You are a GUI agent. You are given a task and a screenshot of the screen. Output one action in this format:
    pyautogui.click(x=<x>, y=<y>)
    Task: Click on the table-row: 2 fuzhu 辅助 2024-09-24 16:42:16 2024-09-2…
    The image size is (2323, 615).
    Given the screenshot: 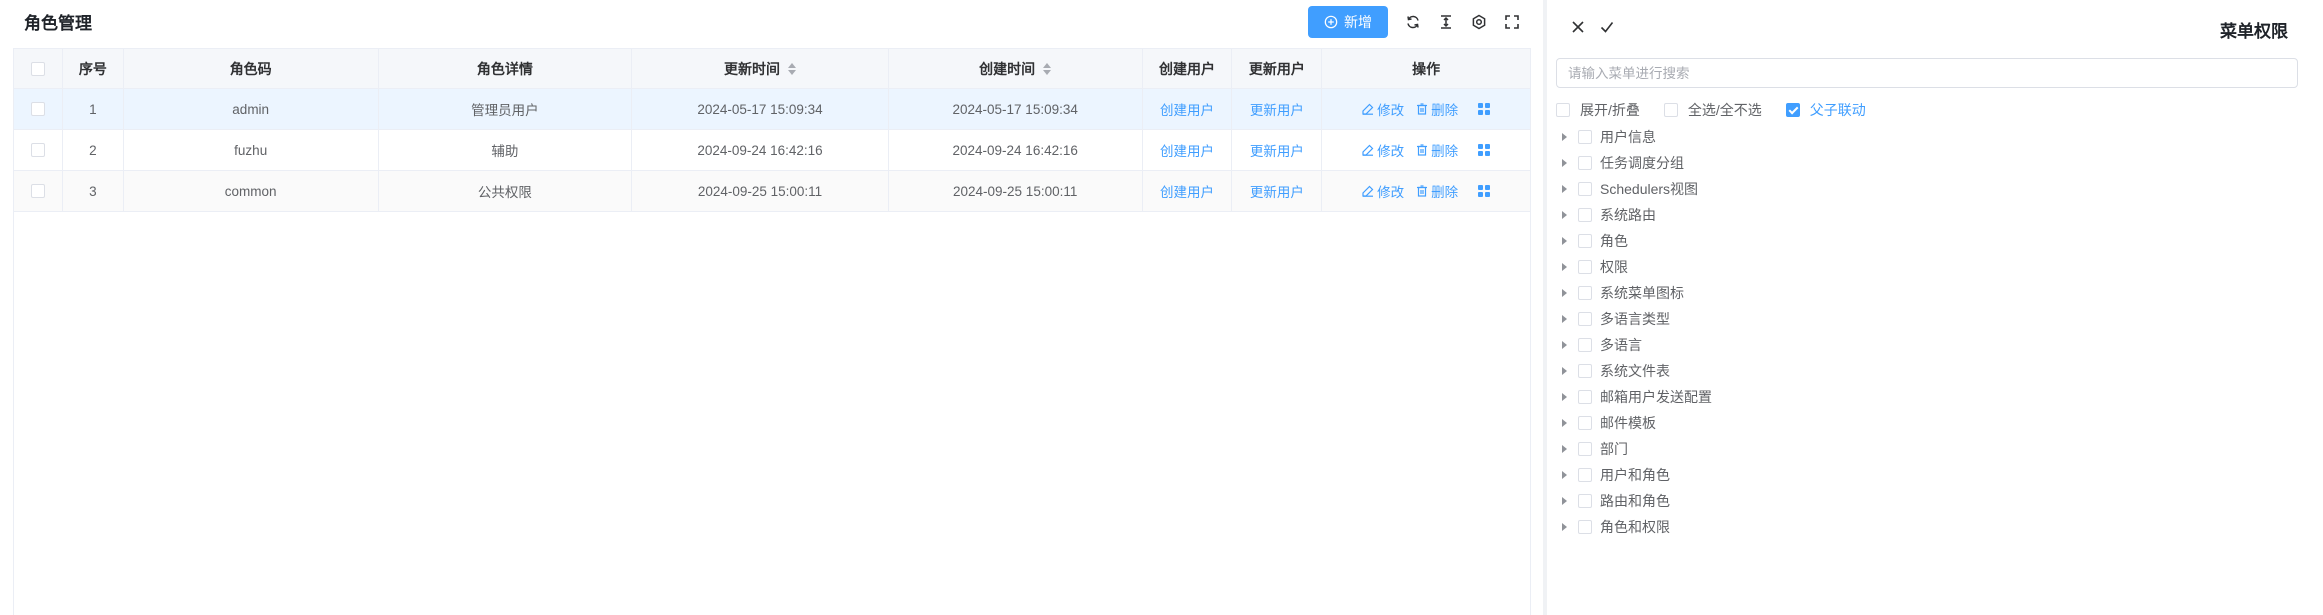 What is the action you would take?
    pyautogui.click(x=772, y=150)
    